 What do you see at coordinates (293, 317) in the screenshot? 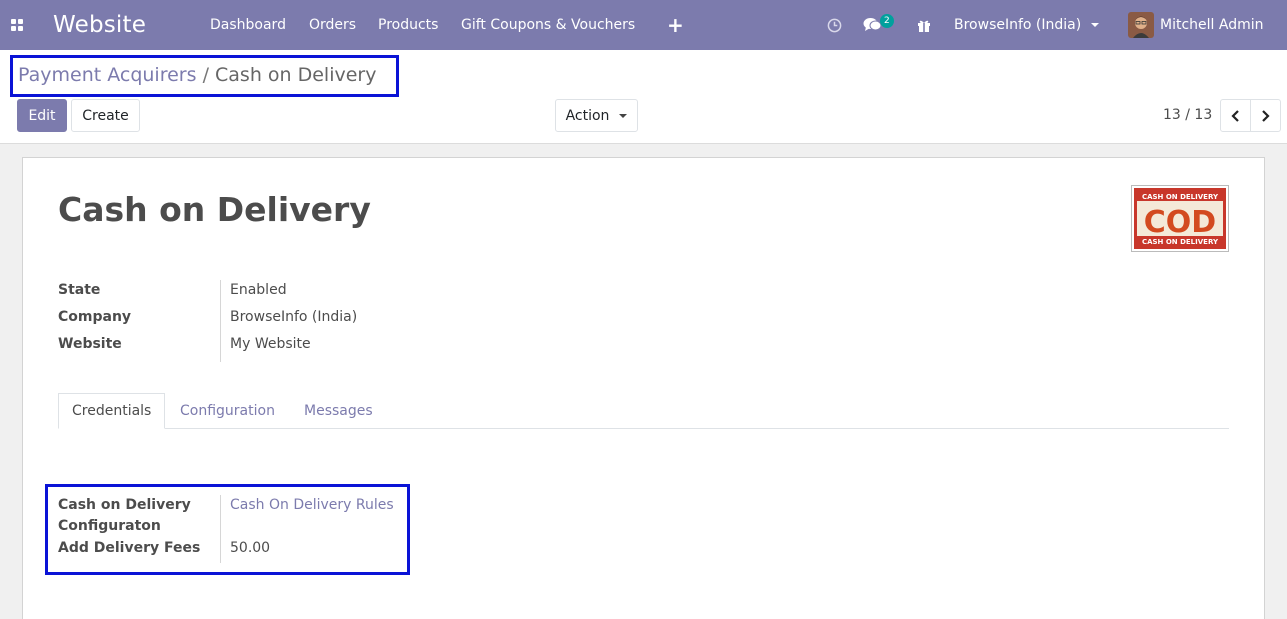
I see `company-value: BrowseInfo (India)` at bounding box center [293, 317].